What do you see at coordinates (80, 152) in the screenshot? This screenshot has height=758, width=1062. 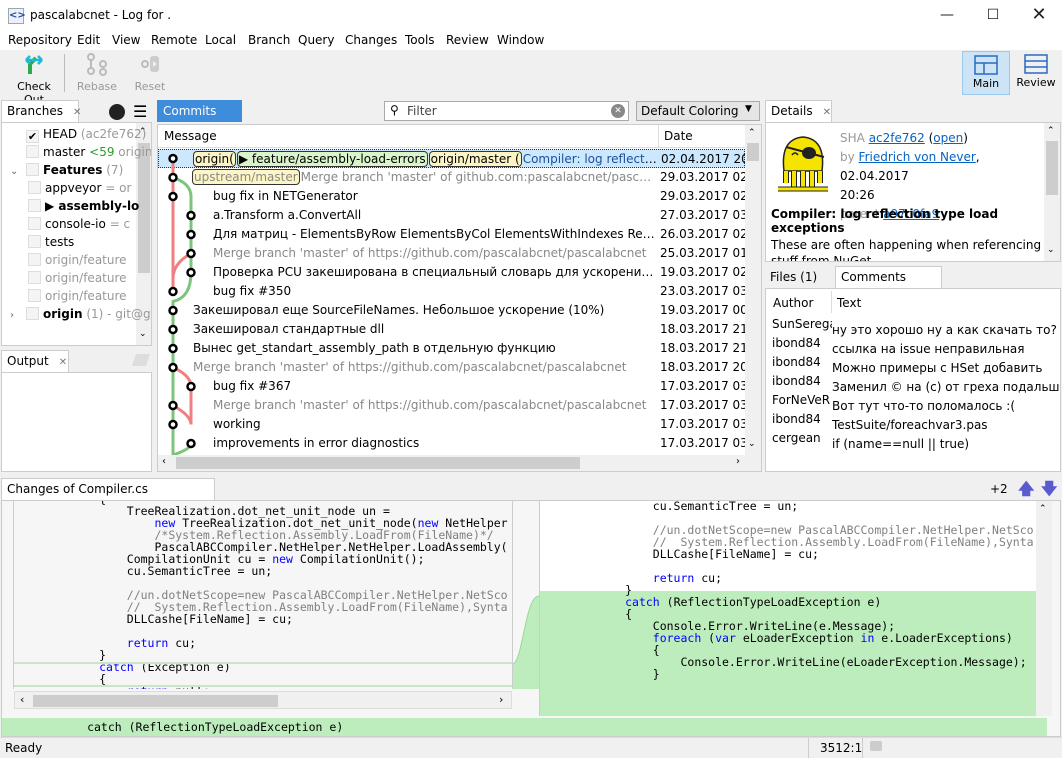 I see `branch-item: master <59 origin` at bounding box center [80, 152].